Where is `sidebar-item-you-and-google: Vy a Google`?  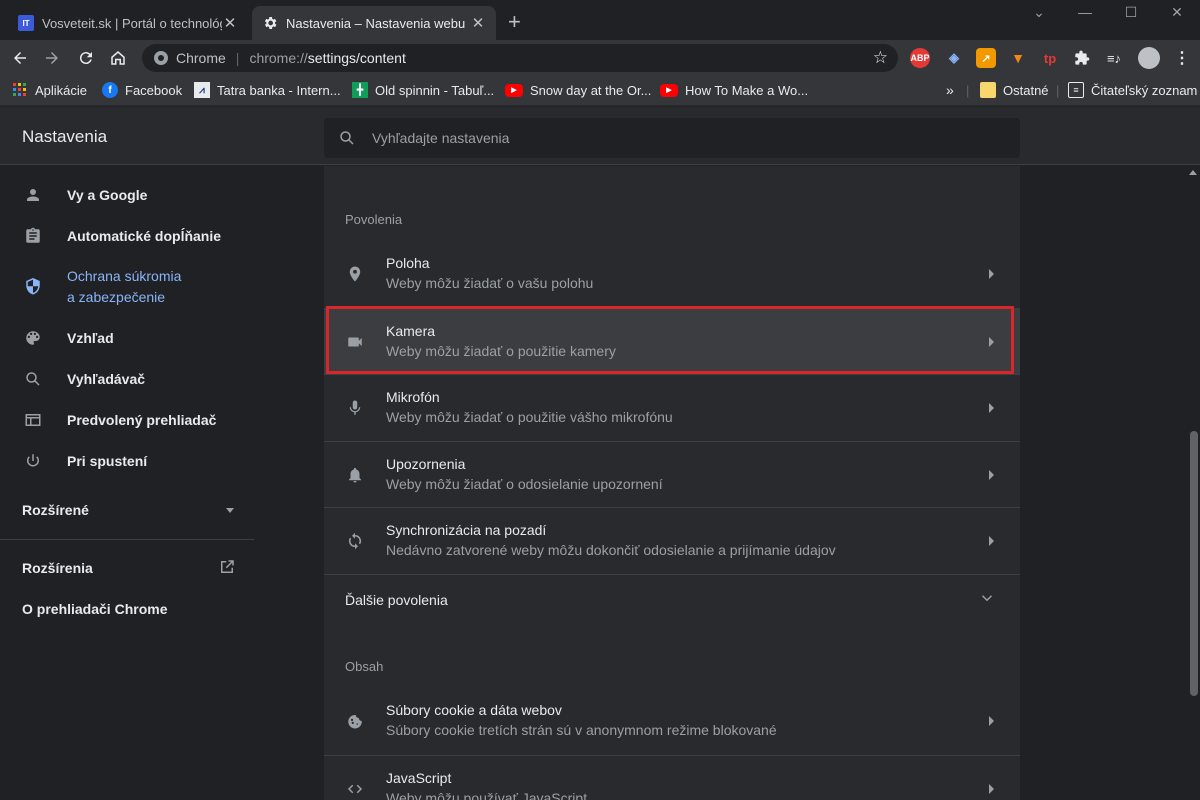
sidebar-item-you-and-google: Vy a Google is located at coordinates (130, 195).